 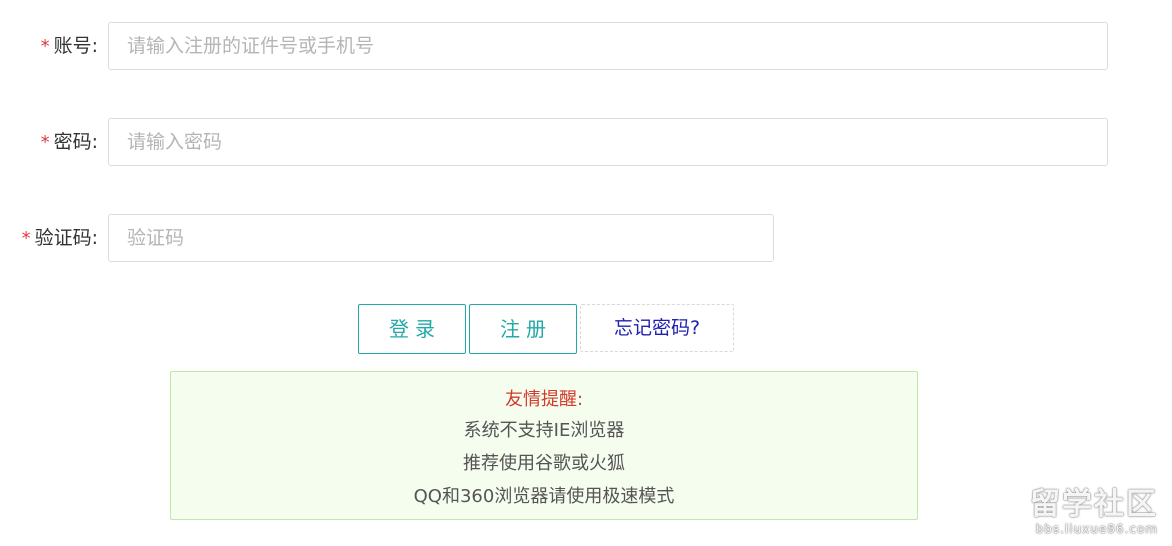 What do you see at coordinates (544, 399) in the screenshot?
I see `notice-title: 友情提醒:` at bounding box center [544, 399].